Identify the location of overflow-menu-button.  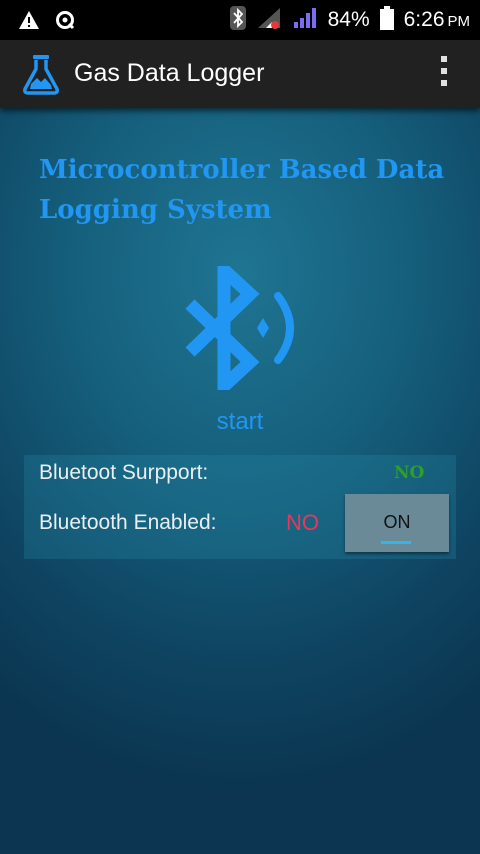
(444, 74).